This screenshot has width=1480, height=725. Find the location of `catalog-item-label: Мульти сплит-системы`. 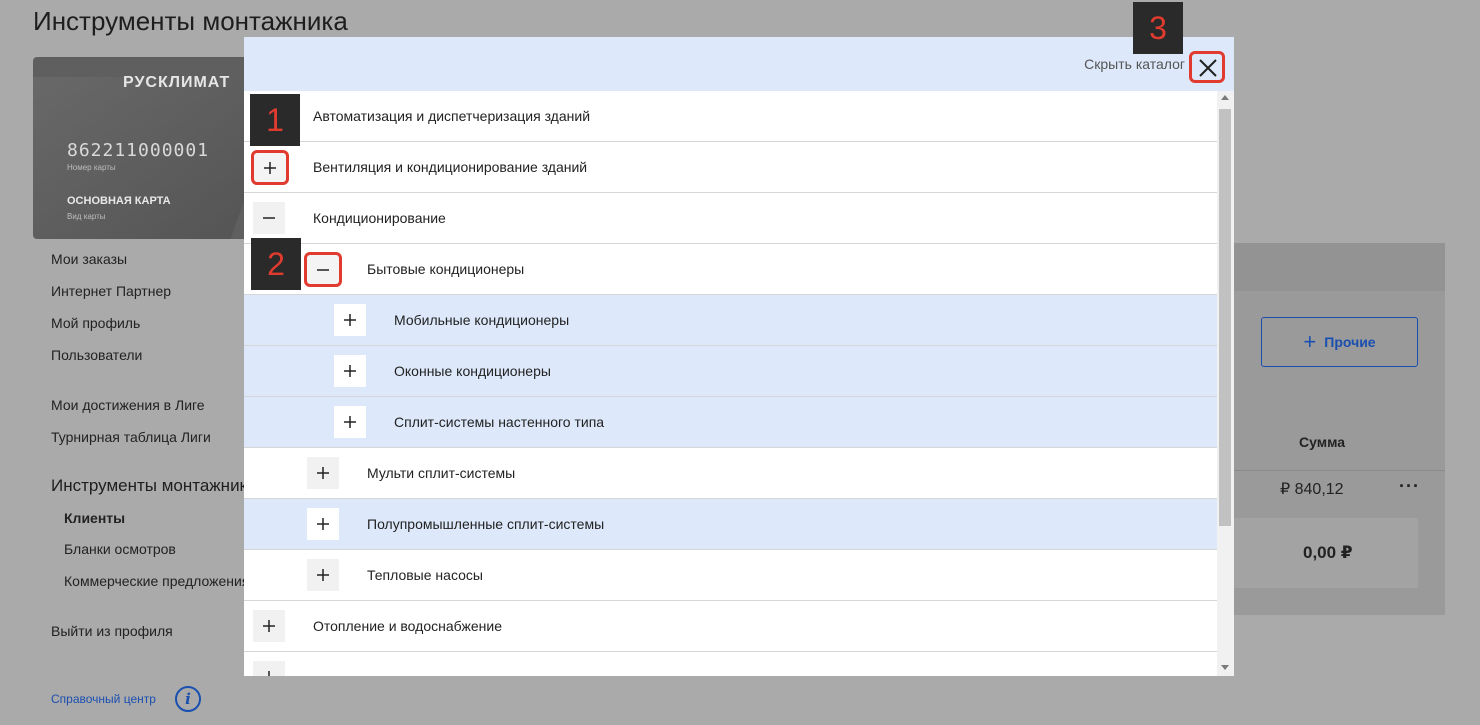

catalog-item-label: Мульти сплит-системы is located at coordinates (441, 473).